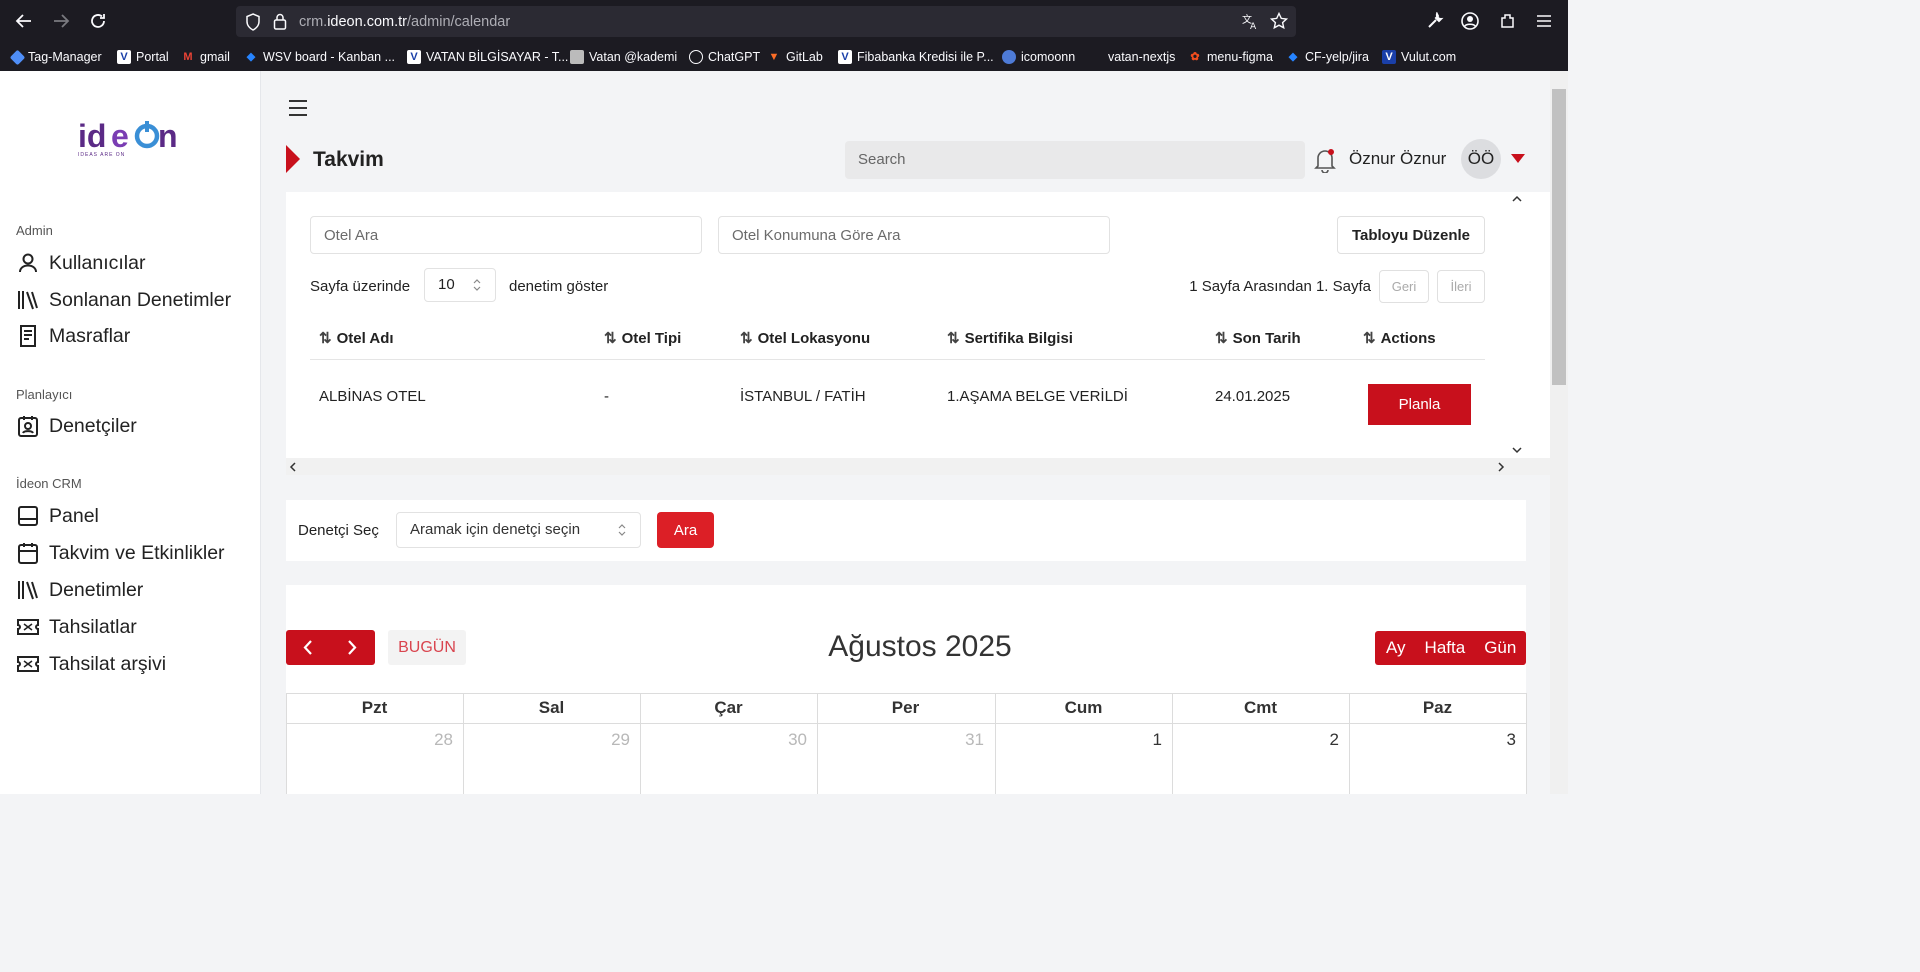 This screenshot has height=972, width=1920. I want to click on inspector-select: Aramak için denetçi seçin, so click(518, 530).